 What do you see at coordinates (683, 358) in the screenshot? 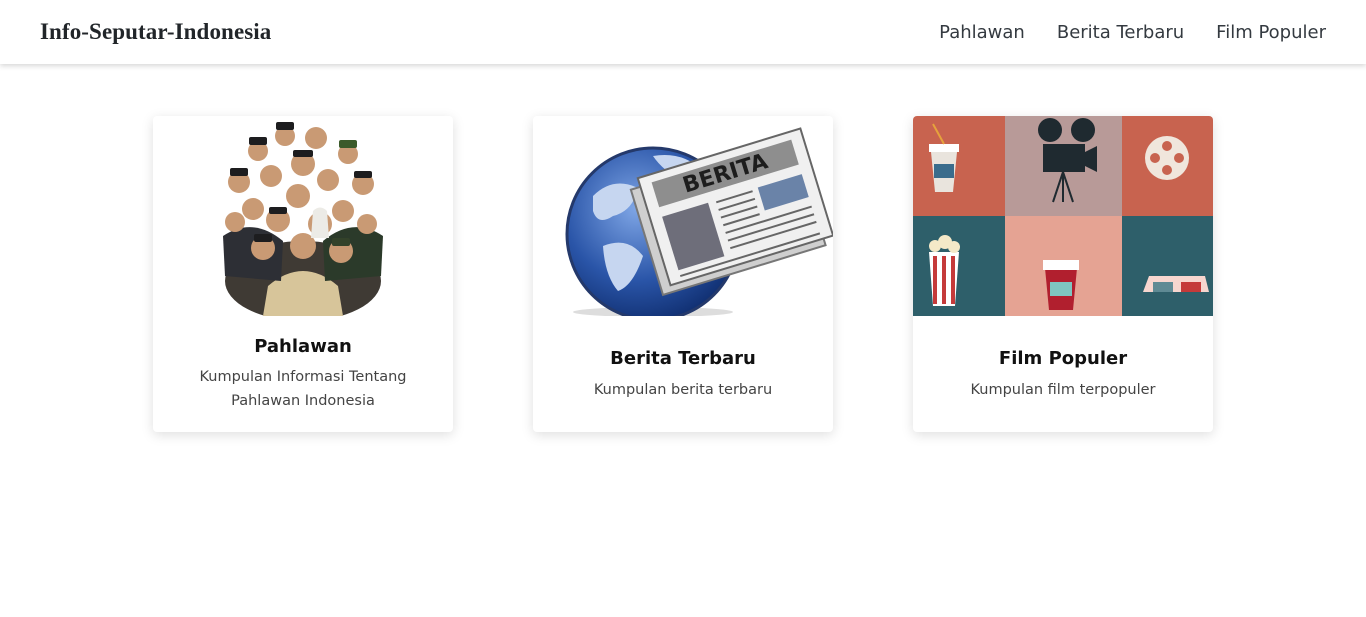
I see `card-title: Berita Terbaru` at bounding box center [683, 358].